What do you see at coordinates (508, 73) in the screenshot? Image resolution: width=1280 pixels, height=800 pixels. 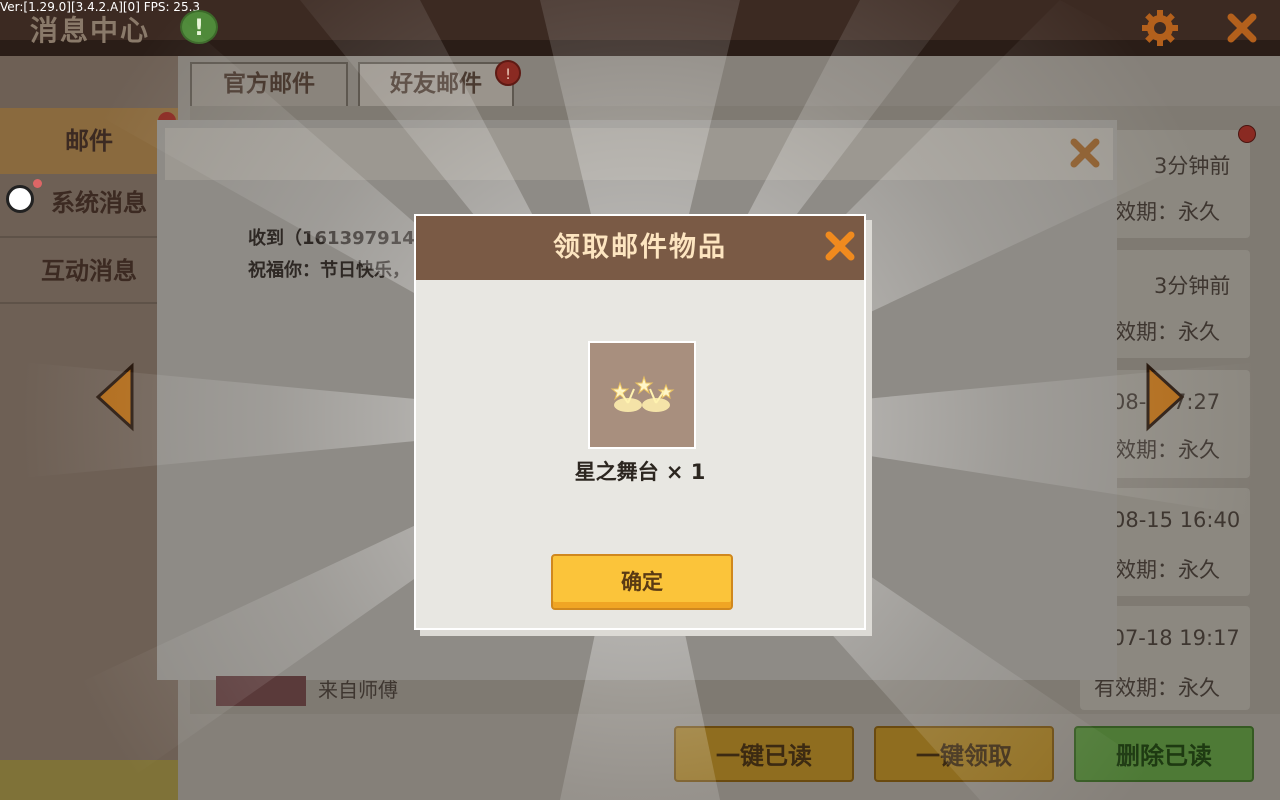 I see `tab-alert-badge: !` at bounding box center [508, 73].